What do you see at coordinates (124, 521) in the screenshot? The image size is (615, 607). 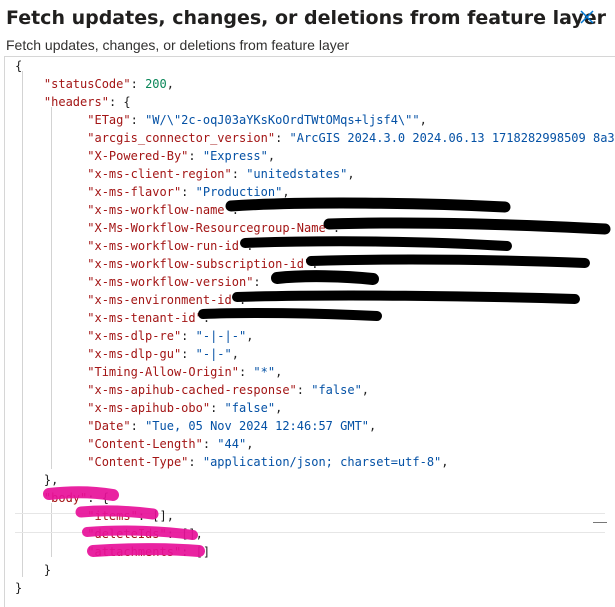 I see `highlight-marks` at bounding box center [124, 521].